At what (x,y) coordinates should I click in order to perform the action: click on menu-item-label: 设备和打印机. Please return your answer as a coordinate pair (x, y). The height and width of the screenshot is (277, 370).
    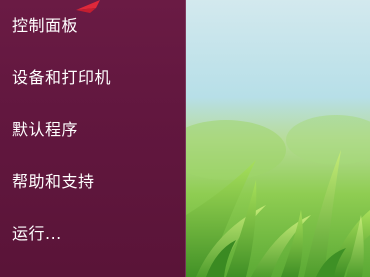
    Looking at the image, I should click on (62, 77).